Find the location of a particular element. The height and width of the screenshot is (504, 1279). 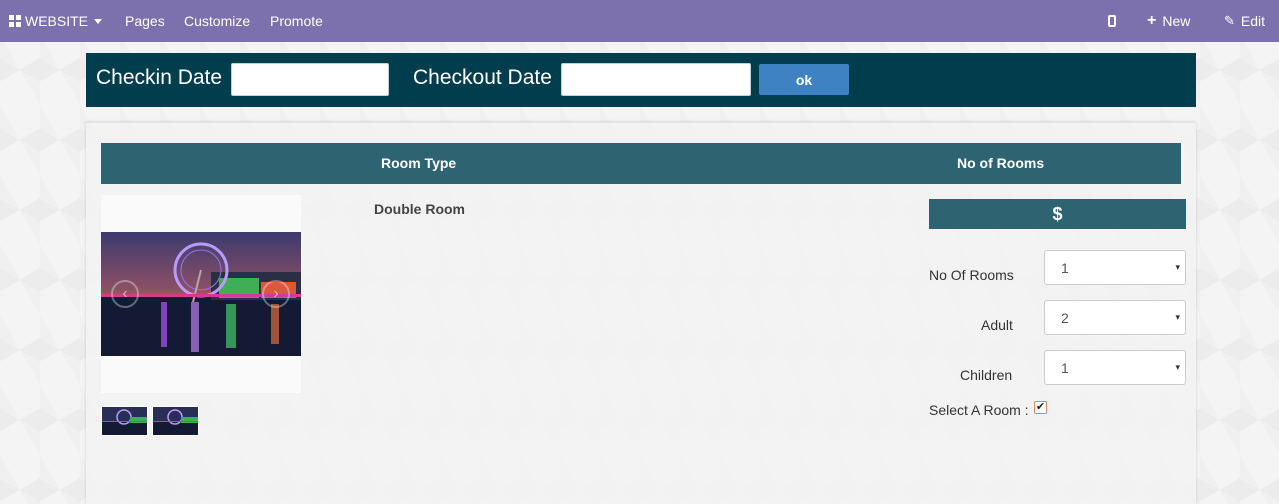

plus-icon: + is located at coordinates (1152, 20).